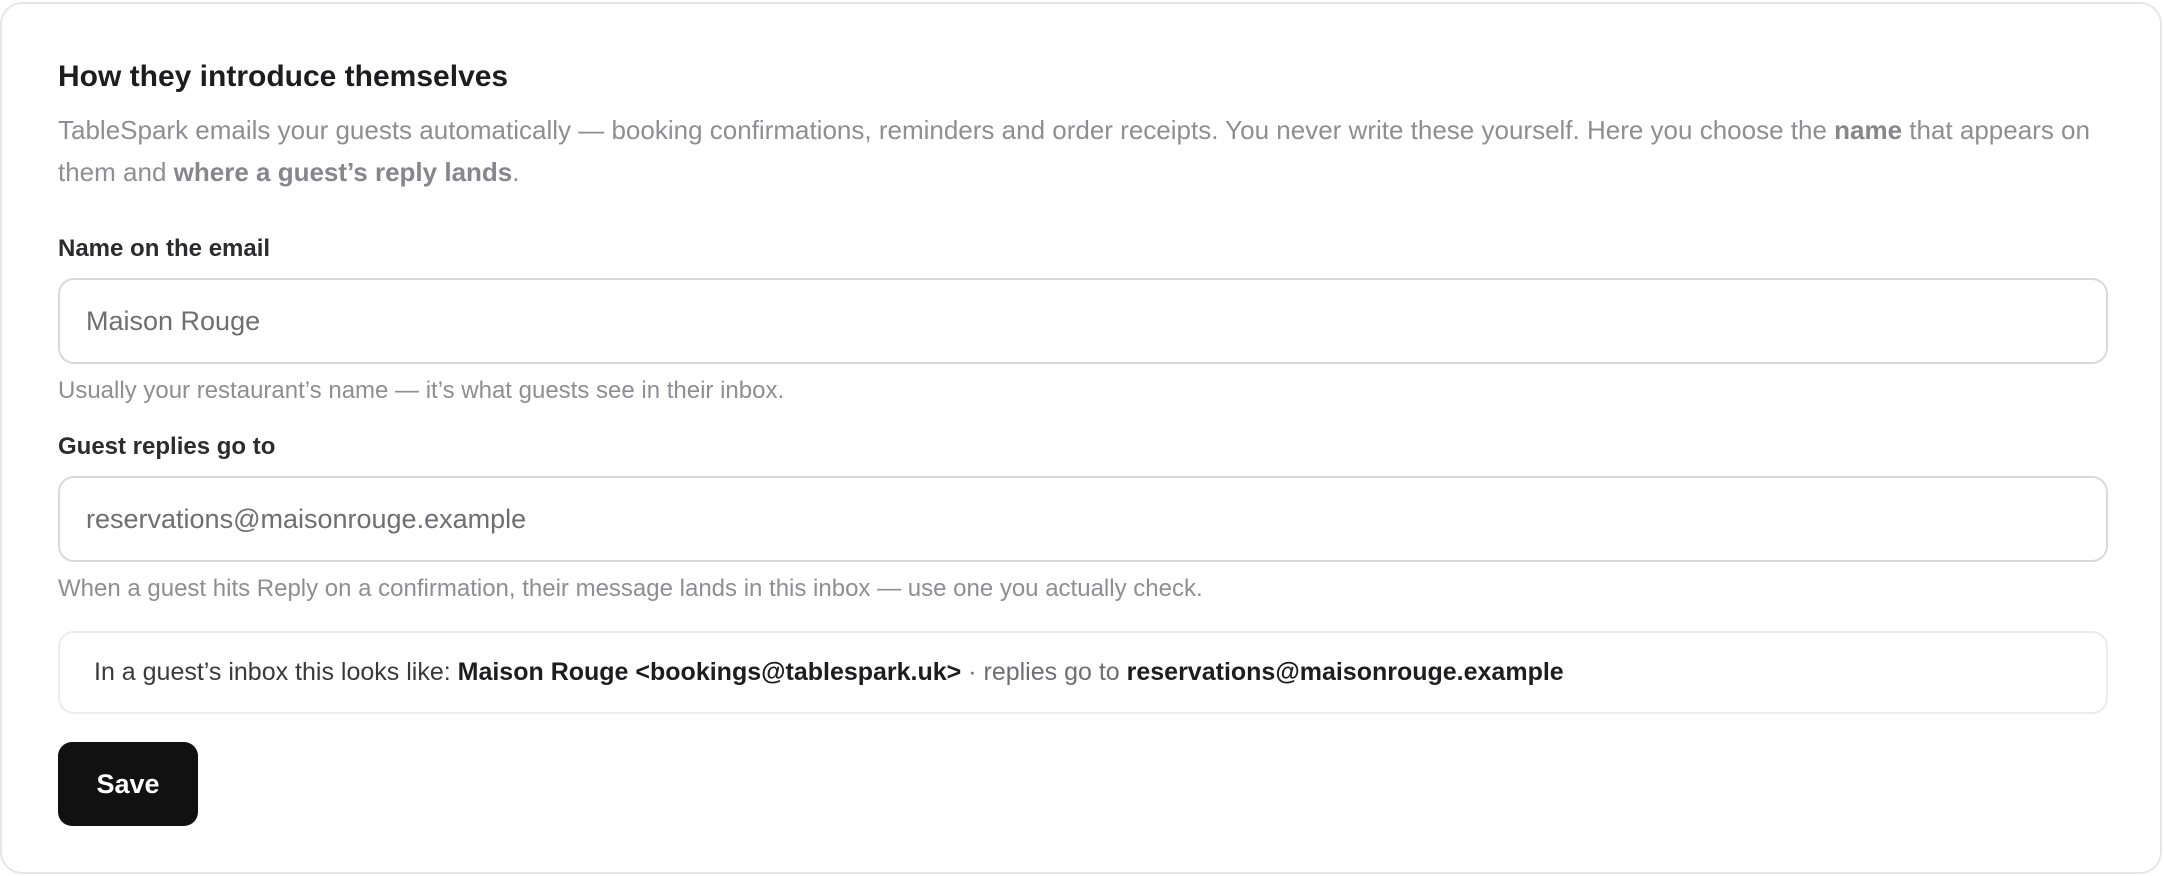 This screenshot has height=876, width=2164. I want to click on sender-name-label: Name on the email, so click(164, 248).